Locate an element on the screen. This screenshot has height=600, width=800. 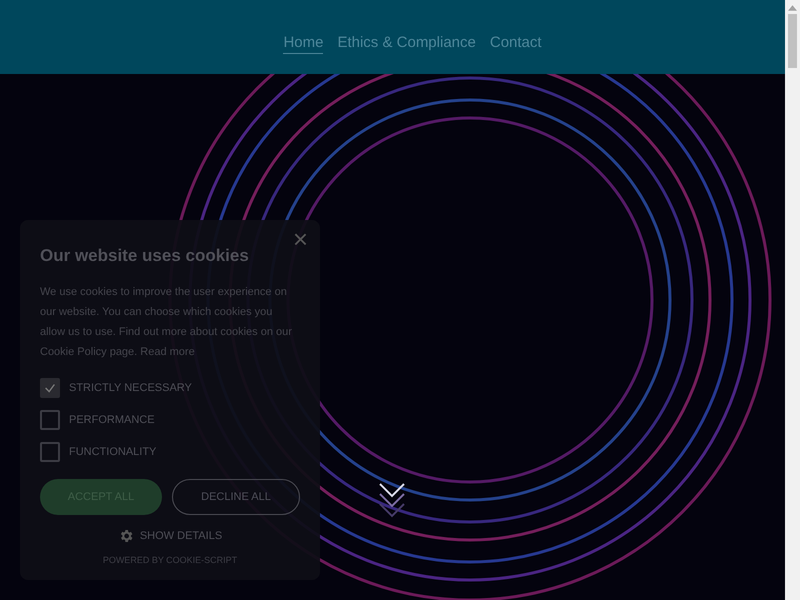
decline-all-button: DECLINE ALL is located at coordinates (236, 497).